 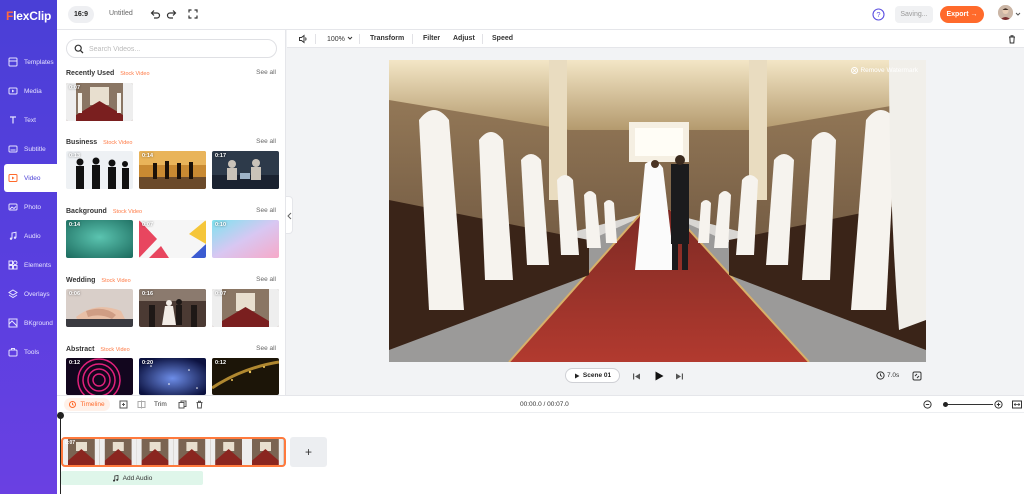 What do you see at coordinates (28, 236) in the screenshot?
I see `sidebar-item-audio: Audio` at bounding box center [28, 236].